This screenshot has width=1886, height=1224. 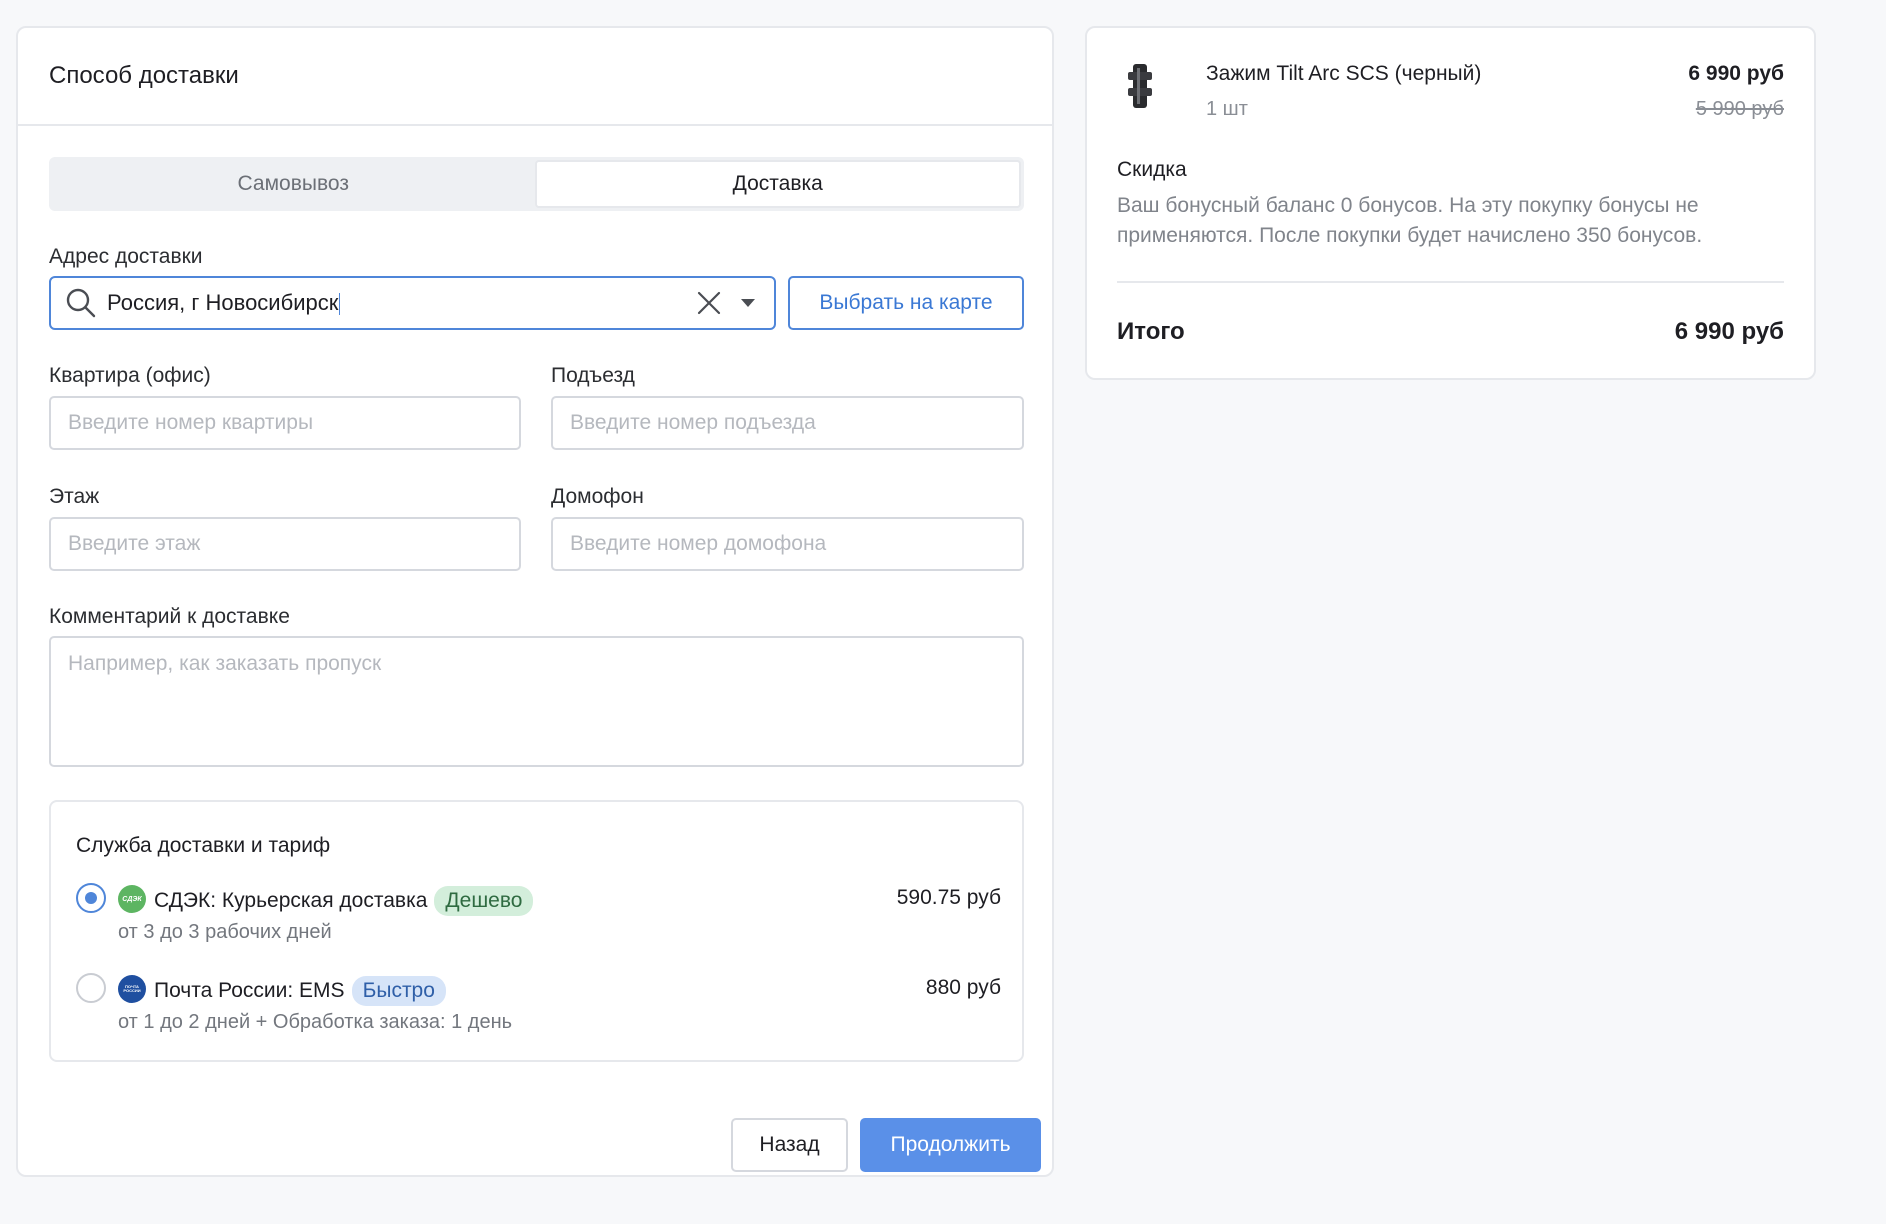 I want to click on radio-russian-post, so click(x=91, y=988).